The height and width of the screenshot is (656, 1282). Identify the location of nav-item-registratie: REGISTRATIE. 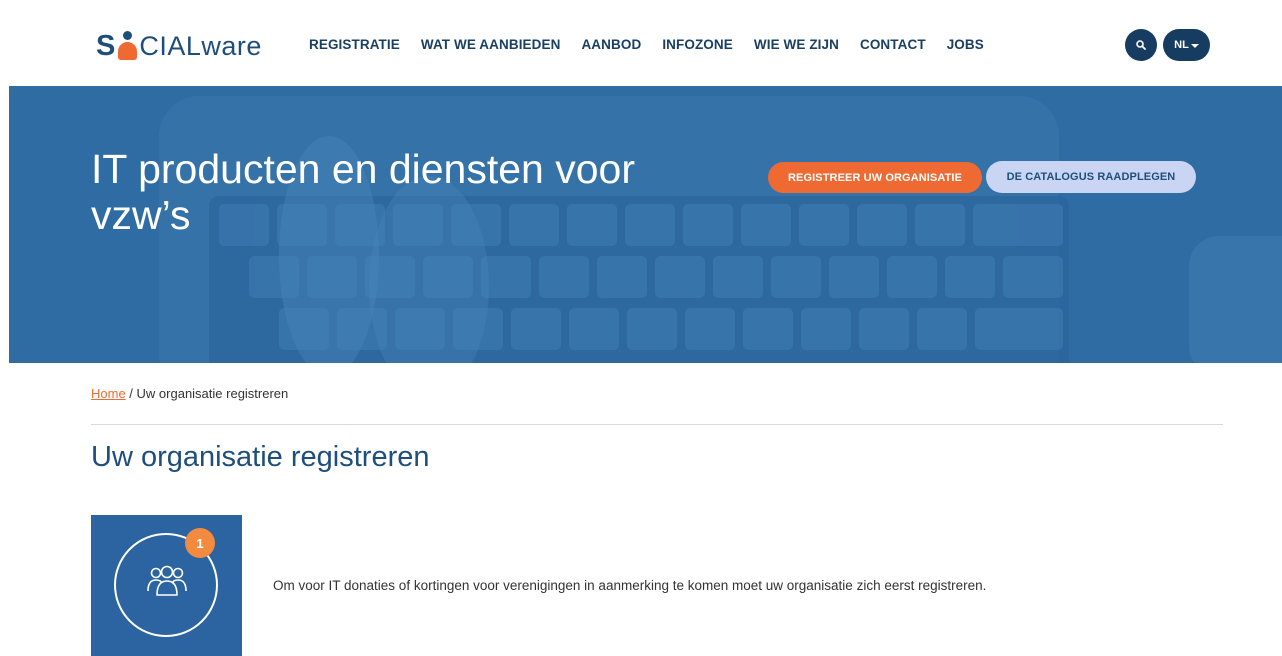
(354, 44).